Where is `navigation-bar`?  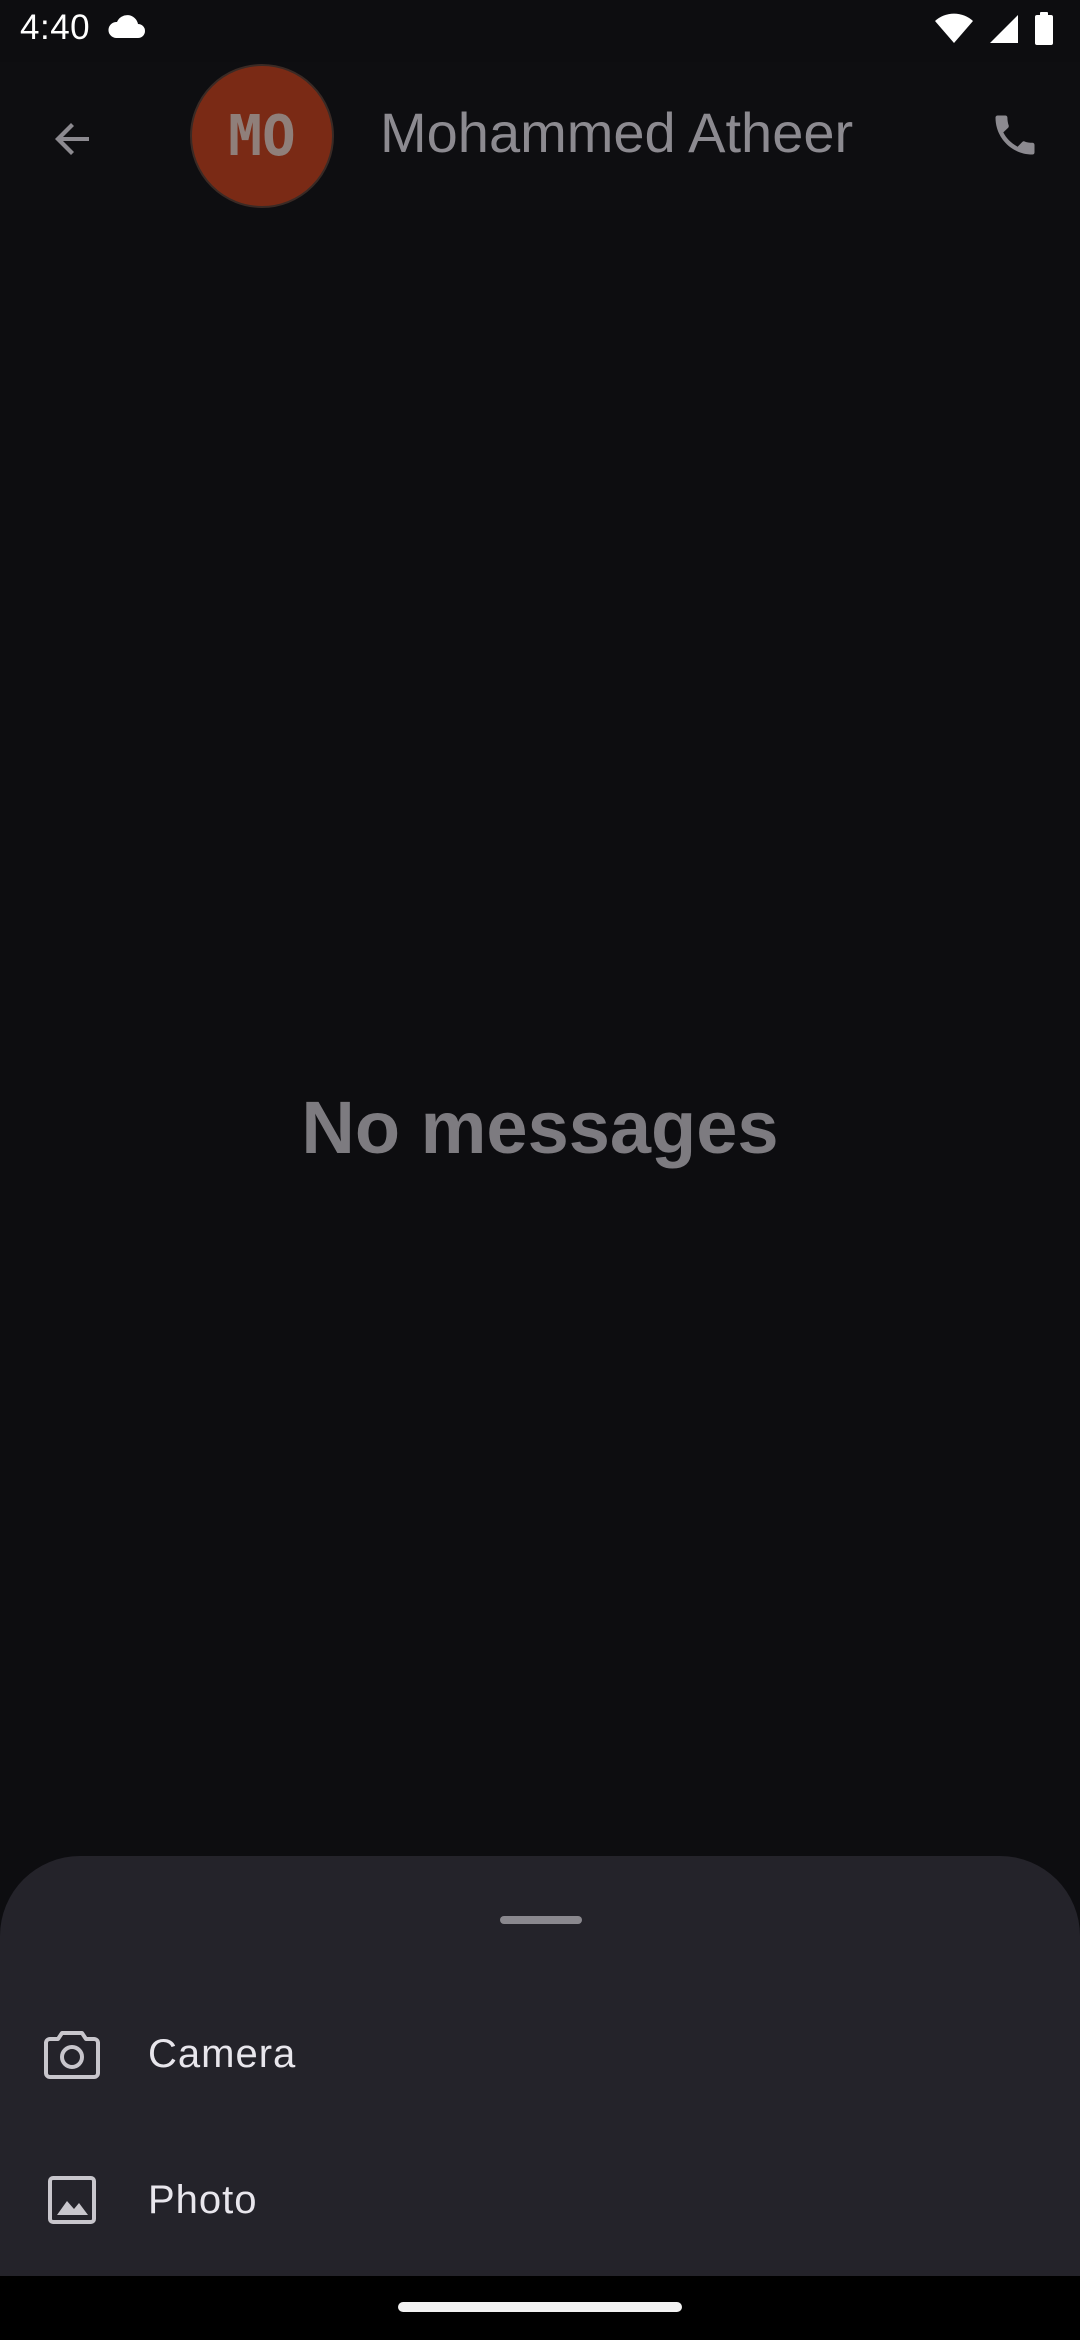
navigation-bar is located at coordinates (540, 2308).